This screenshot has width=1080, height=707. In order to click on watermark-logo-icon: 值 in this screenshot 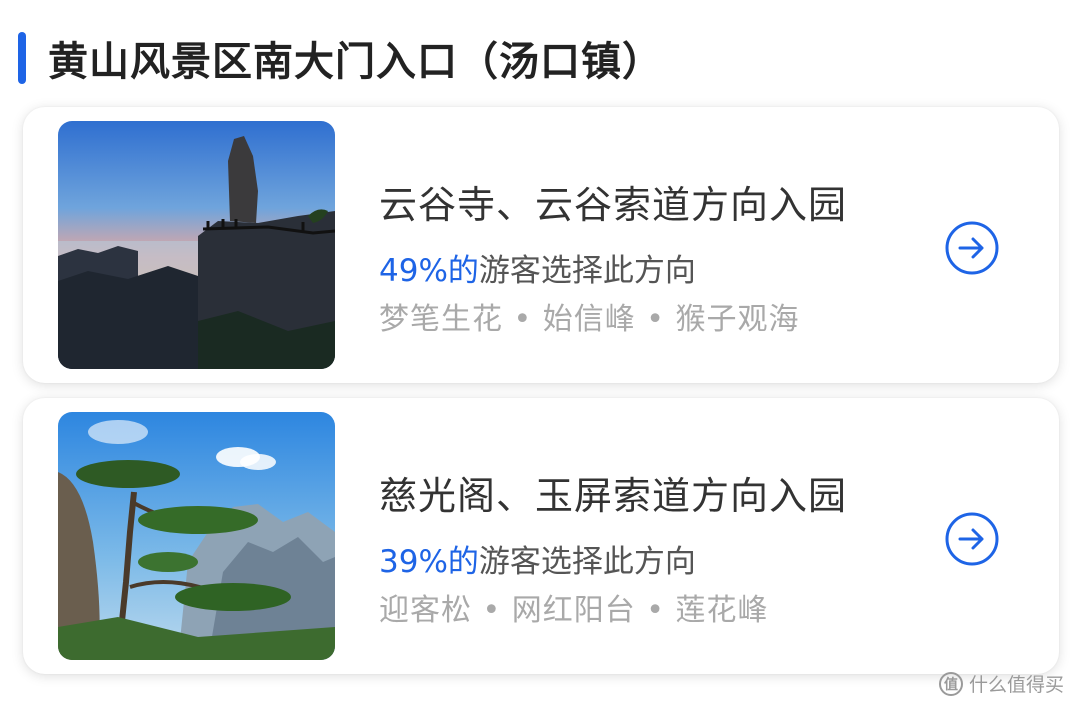, I will do `click(950, 683)`.